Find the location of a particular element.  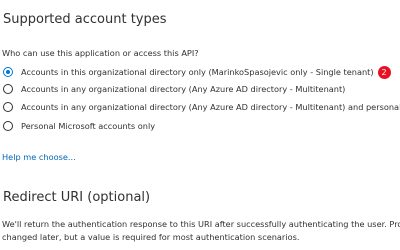

radio-option-personal-only: Personal Microsoft accounts only is located at coordinates (79, 126).